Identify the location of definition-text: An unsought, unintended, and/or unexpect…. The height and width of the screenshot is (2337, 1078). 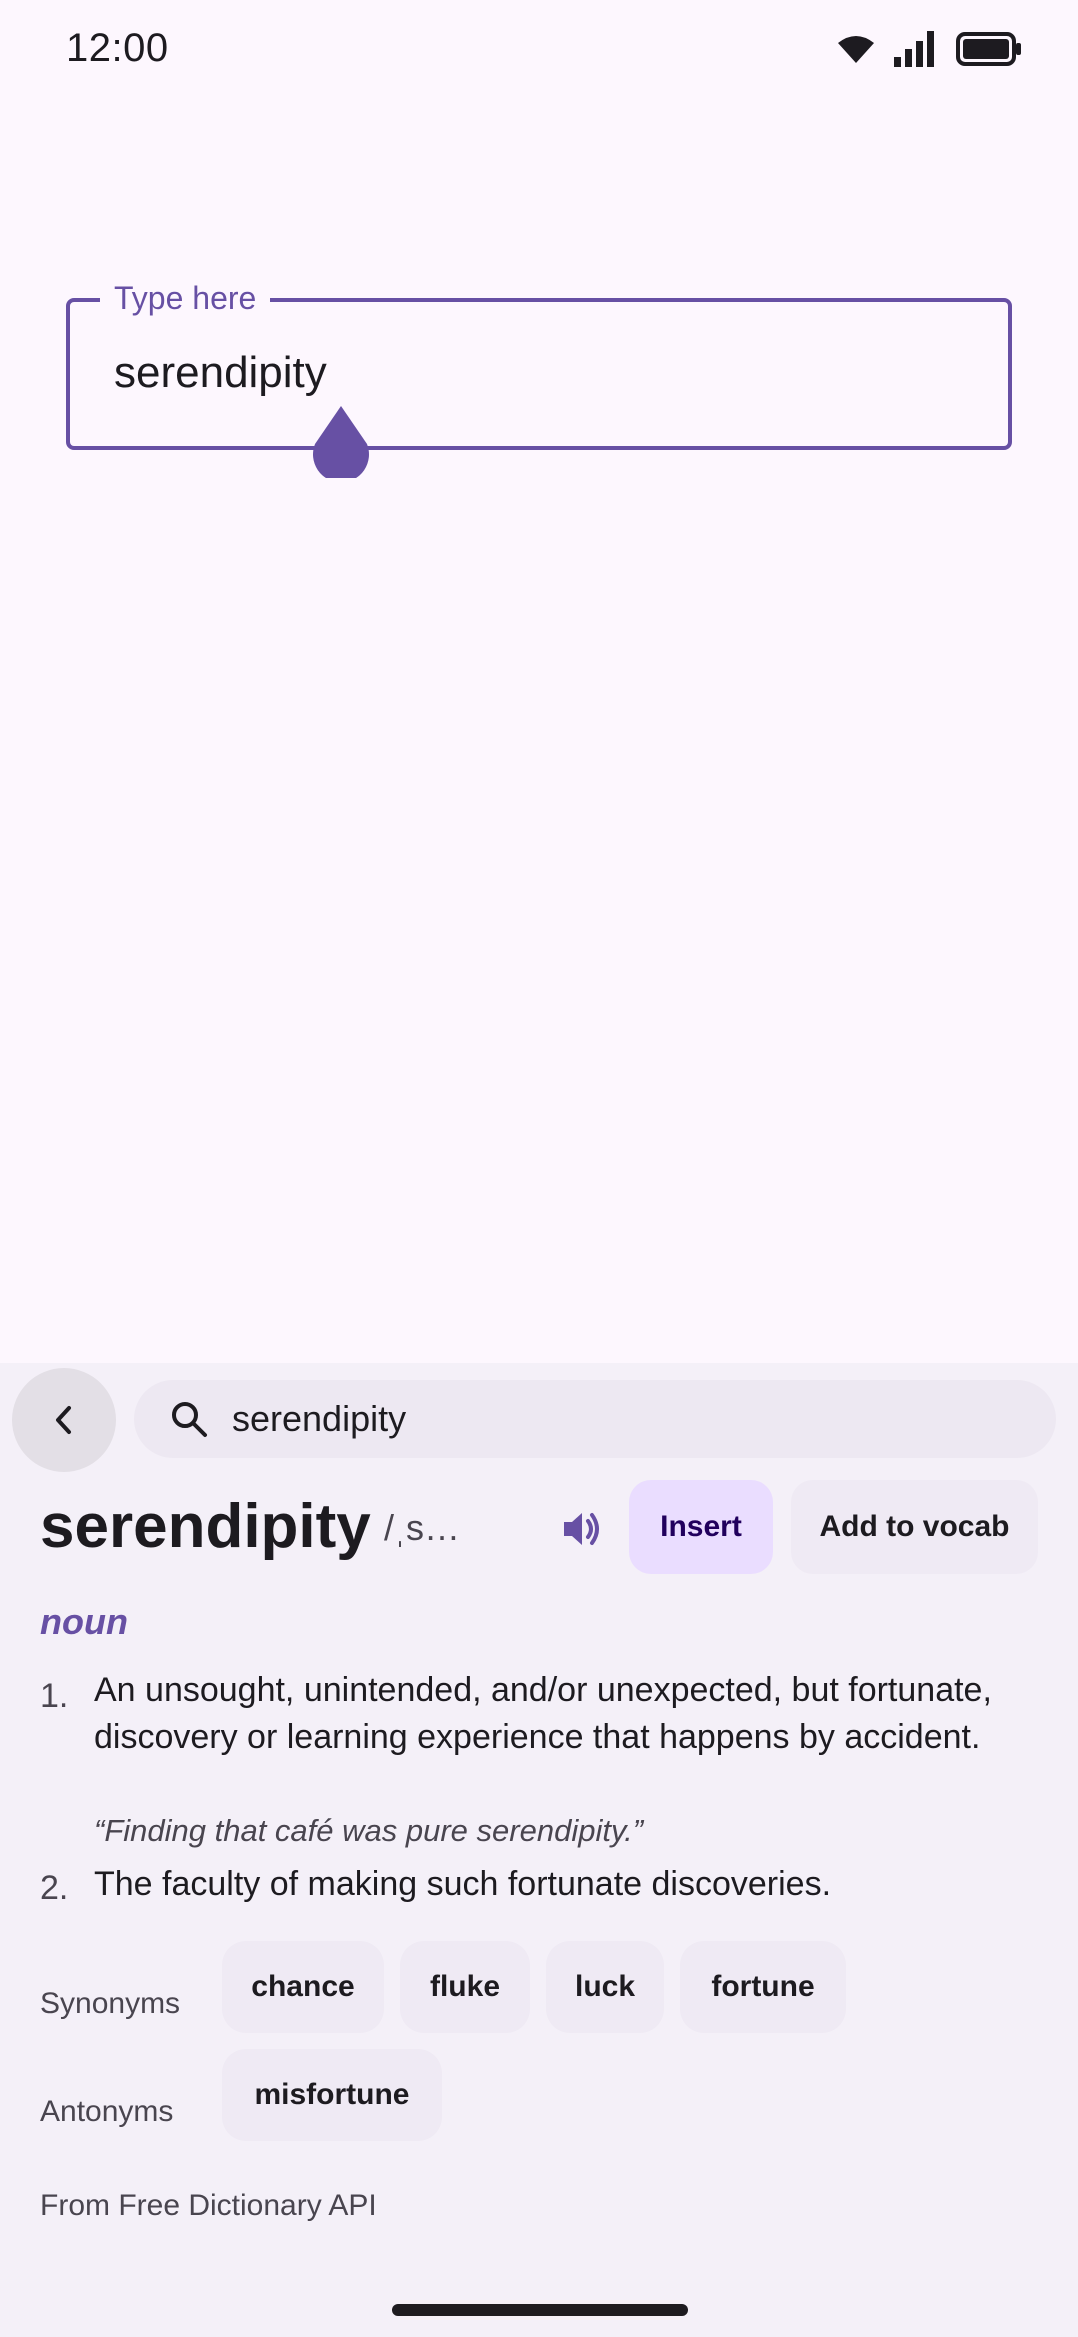
(543, 1713).